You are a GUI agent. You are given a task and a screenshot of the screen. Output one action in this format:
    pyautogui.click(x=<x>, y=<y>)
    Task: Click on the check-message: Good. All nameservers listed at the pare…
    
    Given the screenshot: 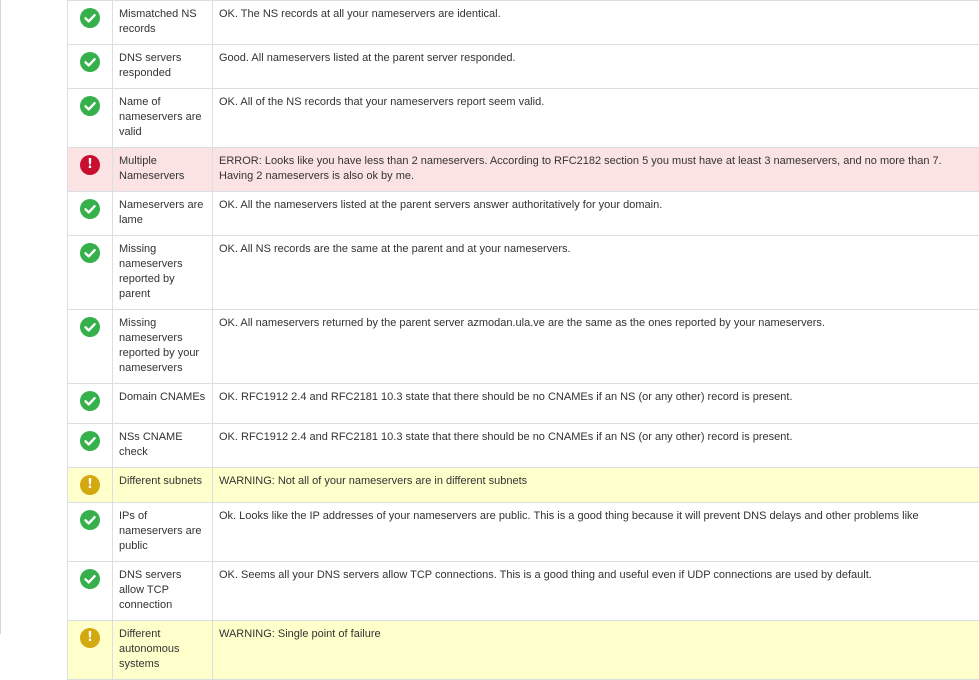 What is the action you would take?
    pyautogui.click(x=596, y=67)
    